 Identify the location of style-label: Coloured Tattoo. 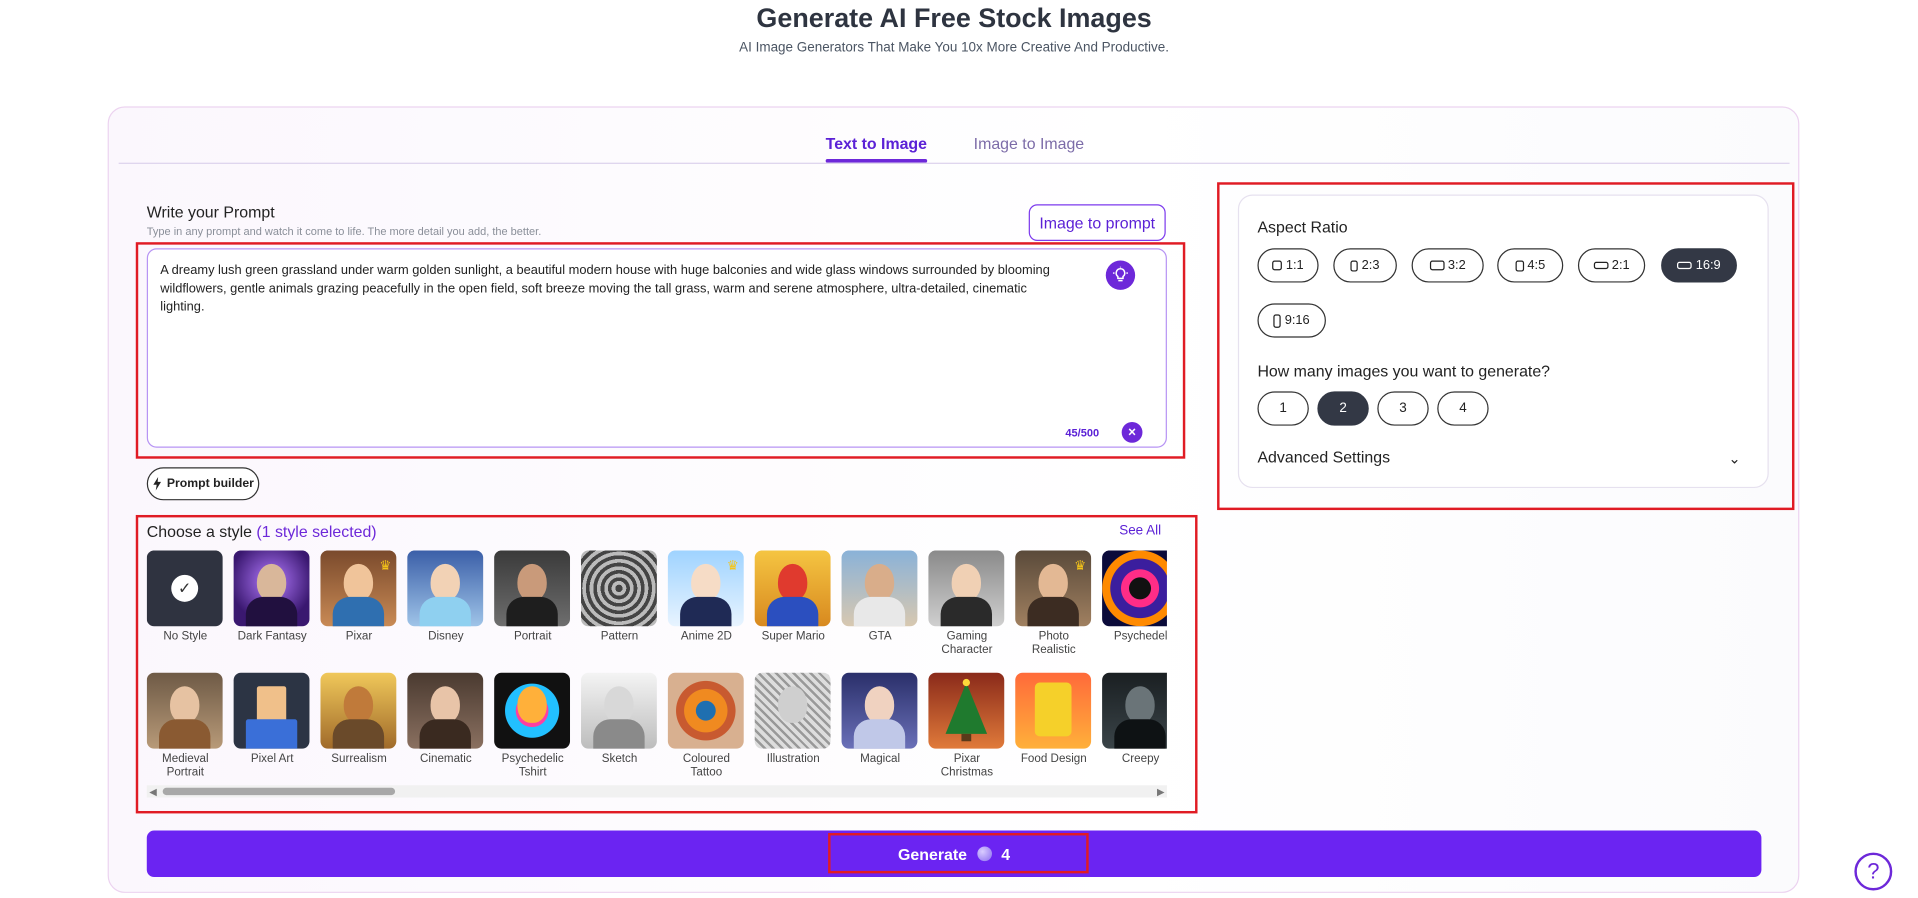
(706, 766).